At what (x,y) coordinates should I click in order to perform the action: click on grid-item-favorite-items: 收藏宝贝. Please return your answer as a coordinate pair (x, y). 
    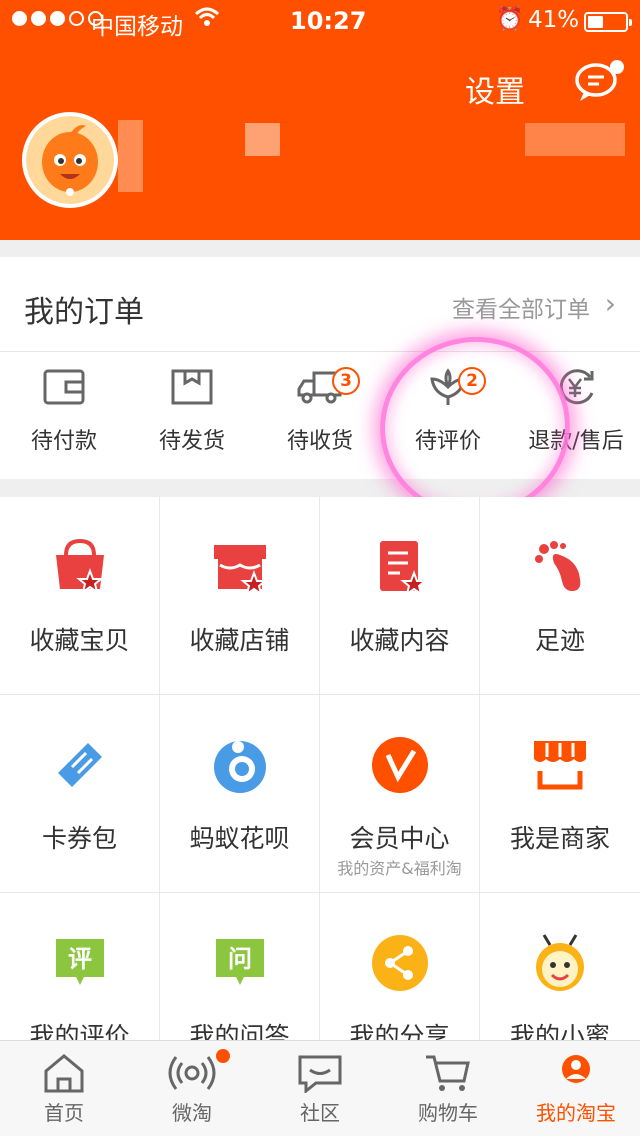
    Looking at the image, I should click on (80, 596).